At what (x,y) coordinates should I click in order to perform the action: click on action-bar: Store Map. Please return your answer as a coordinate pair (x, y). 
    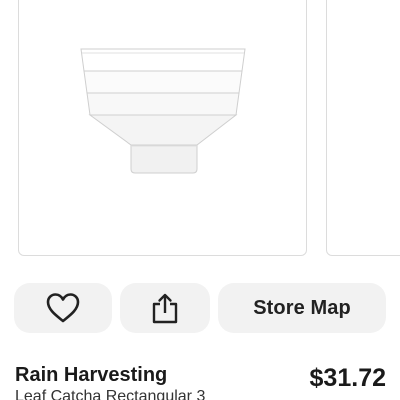
    Looking at the image, I should click on (200, 308).